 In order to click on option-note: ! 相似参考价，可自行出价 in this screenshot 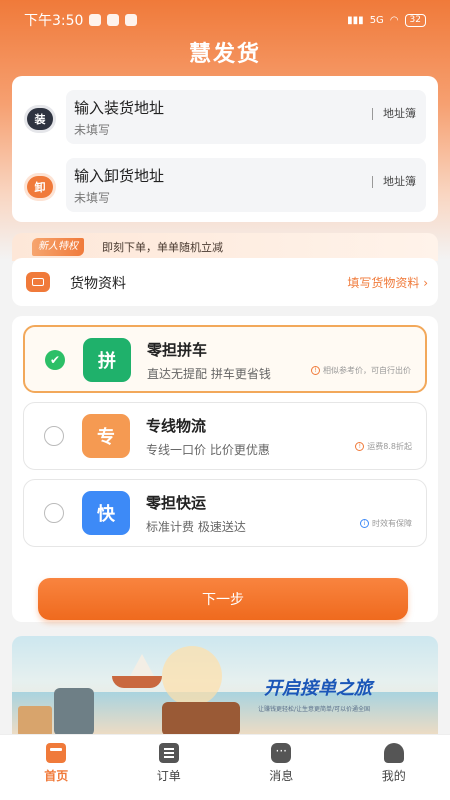, I will do `click(361, 370)`.